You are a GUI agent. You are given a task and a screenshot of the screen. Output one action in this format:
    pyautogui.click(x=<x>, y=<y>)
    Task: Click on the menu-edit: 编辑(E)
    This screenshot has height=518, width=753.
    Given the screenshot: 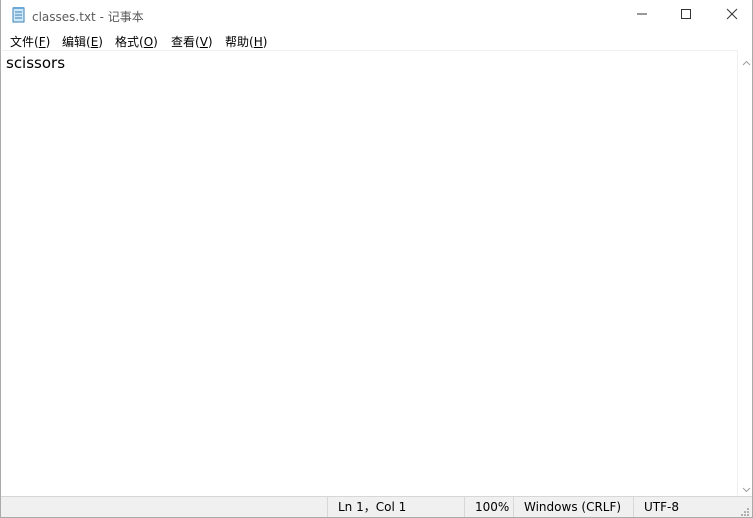 What is the action you would take?
    pyautogui.click(x=82, y=41)
    